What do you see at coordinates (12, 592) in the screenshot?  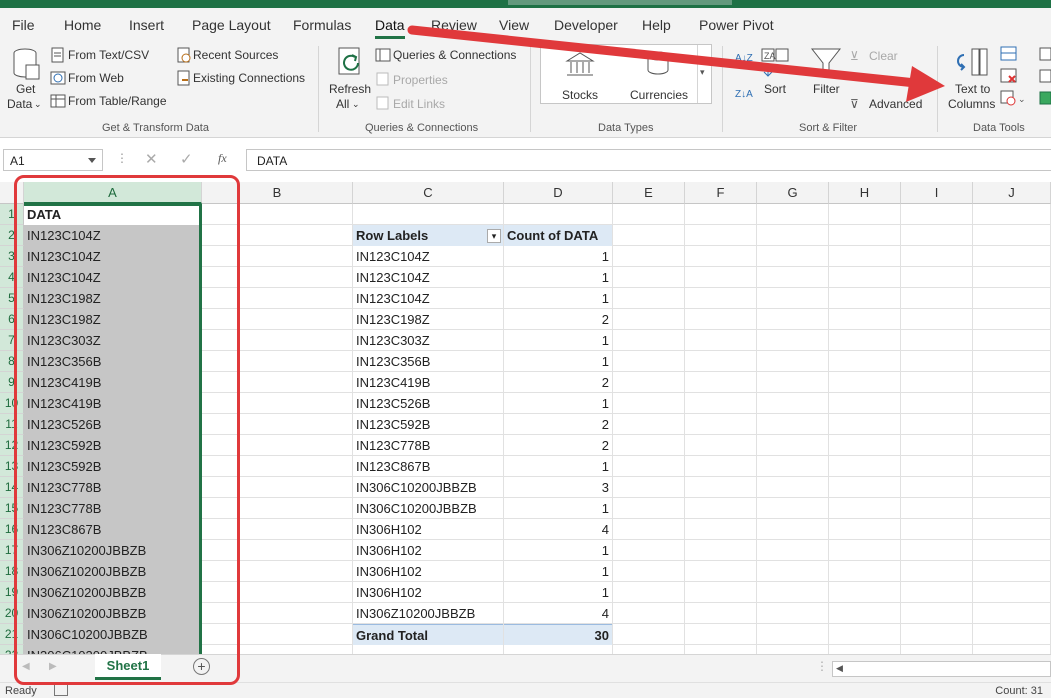 I see `row-header: 19` at bounding box center [12, 592].